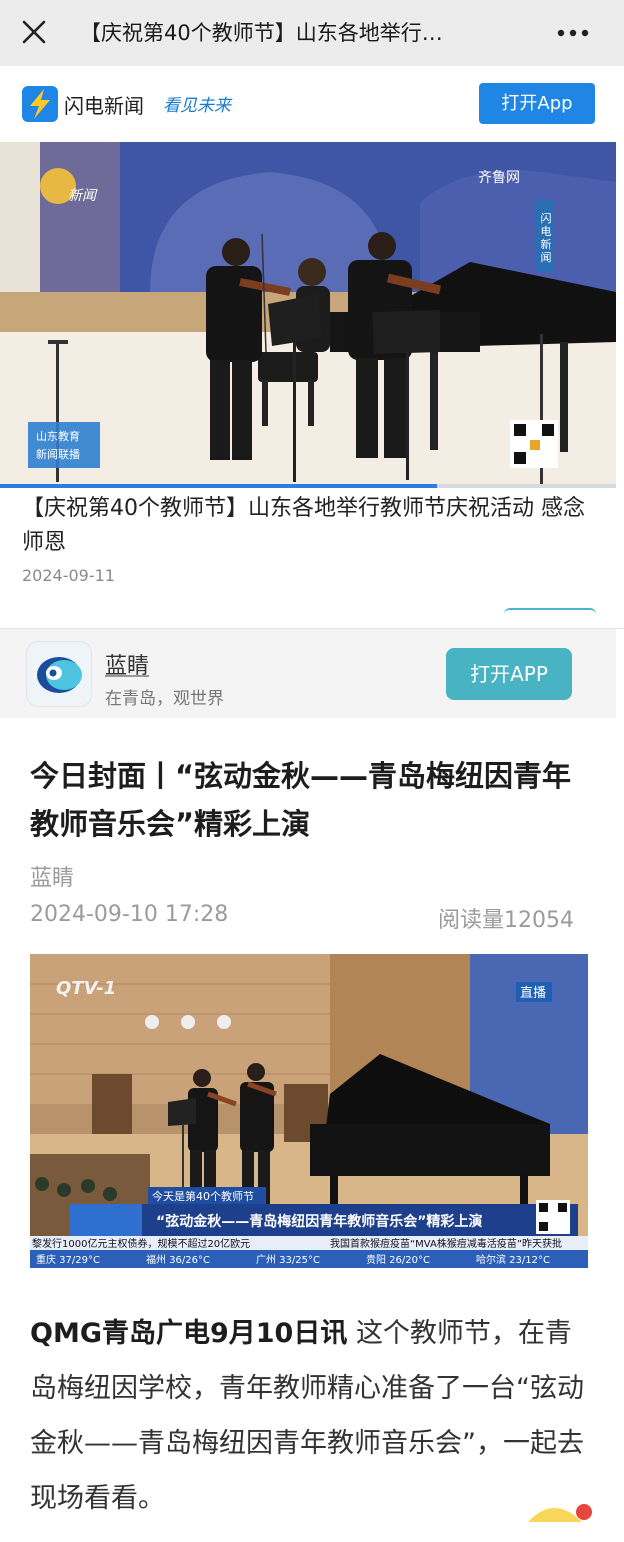  I want to click on bottom-badge-line2: 新闻联播, so click(58, 454).